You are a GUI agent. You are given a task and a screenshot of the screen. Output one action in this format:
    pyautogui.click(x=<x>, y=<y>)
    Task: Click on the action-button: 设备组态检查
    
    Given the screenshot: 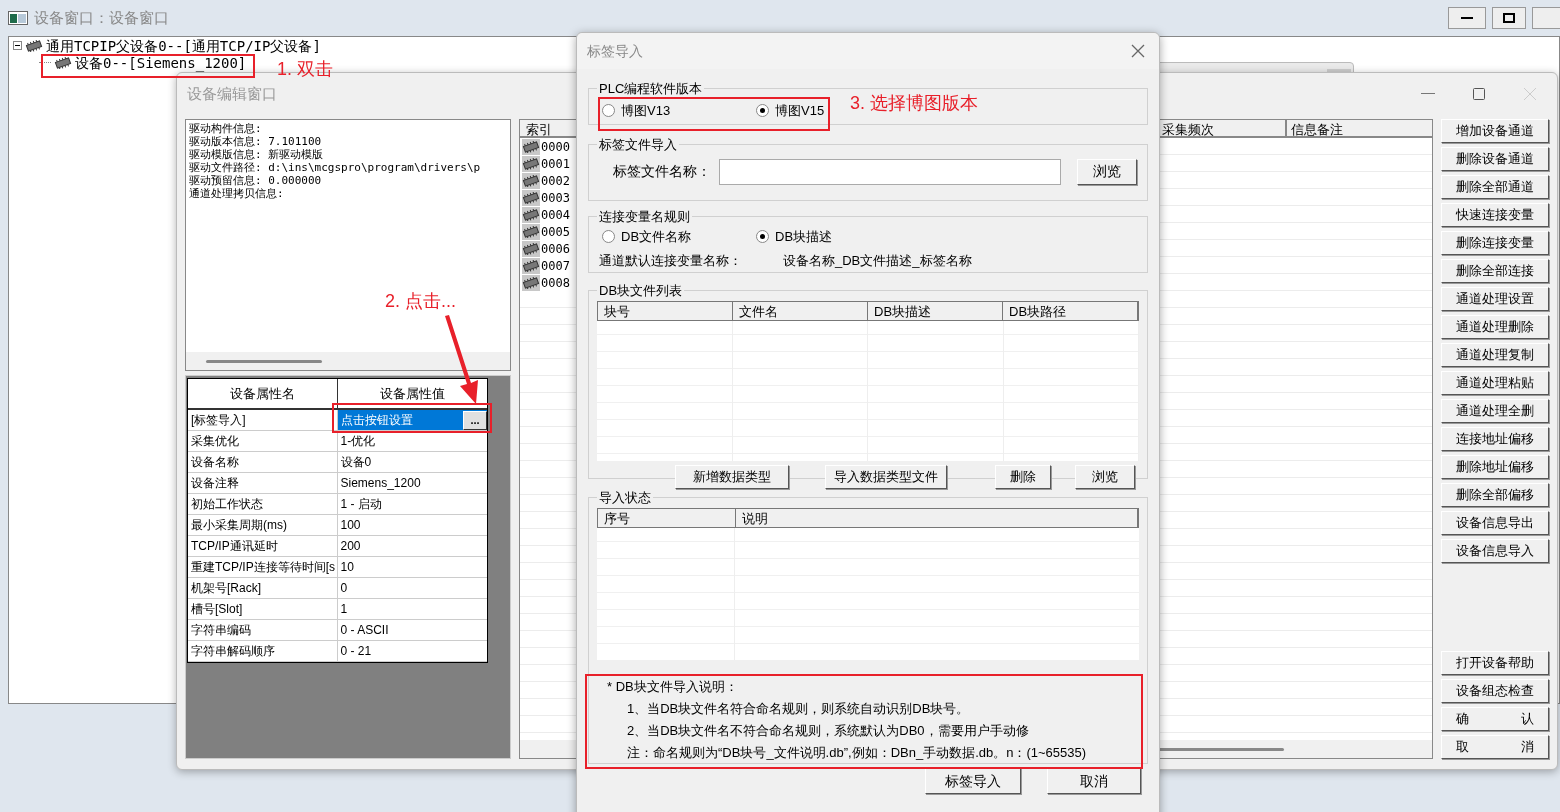 What is the action you would take?
    pyautogui.click(x=1495, y=691)
    